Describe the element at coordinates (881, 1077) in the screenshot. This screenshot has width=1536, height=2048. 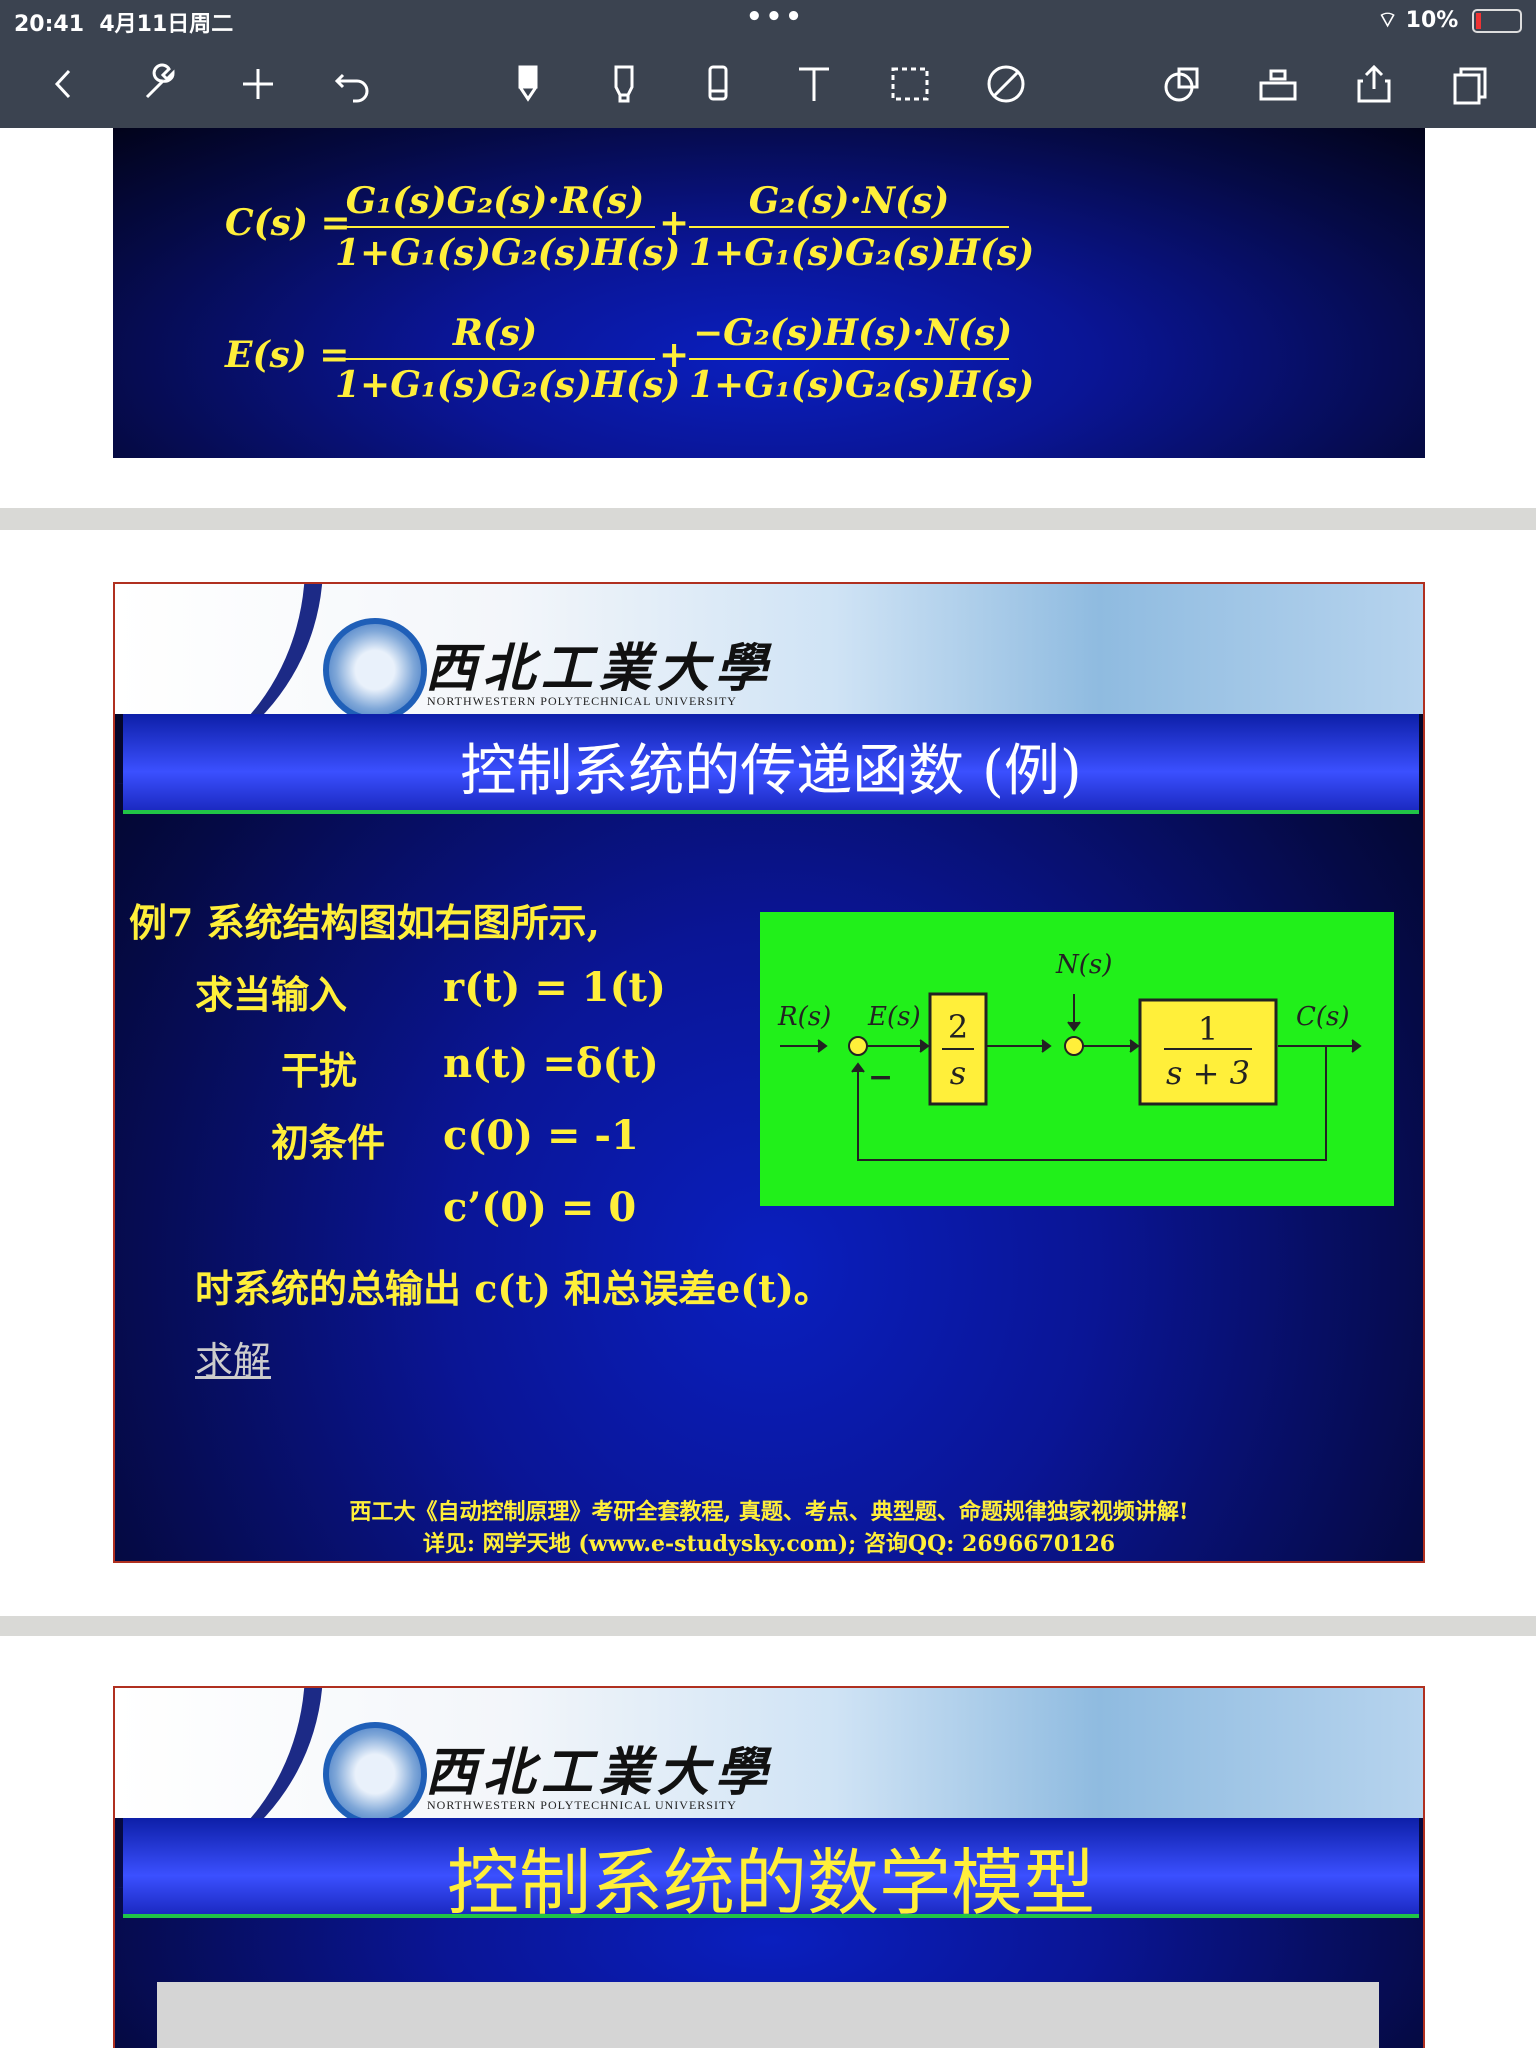
I see `label-minus: −` at that location.